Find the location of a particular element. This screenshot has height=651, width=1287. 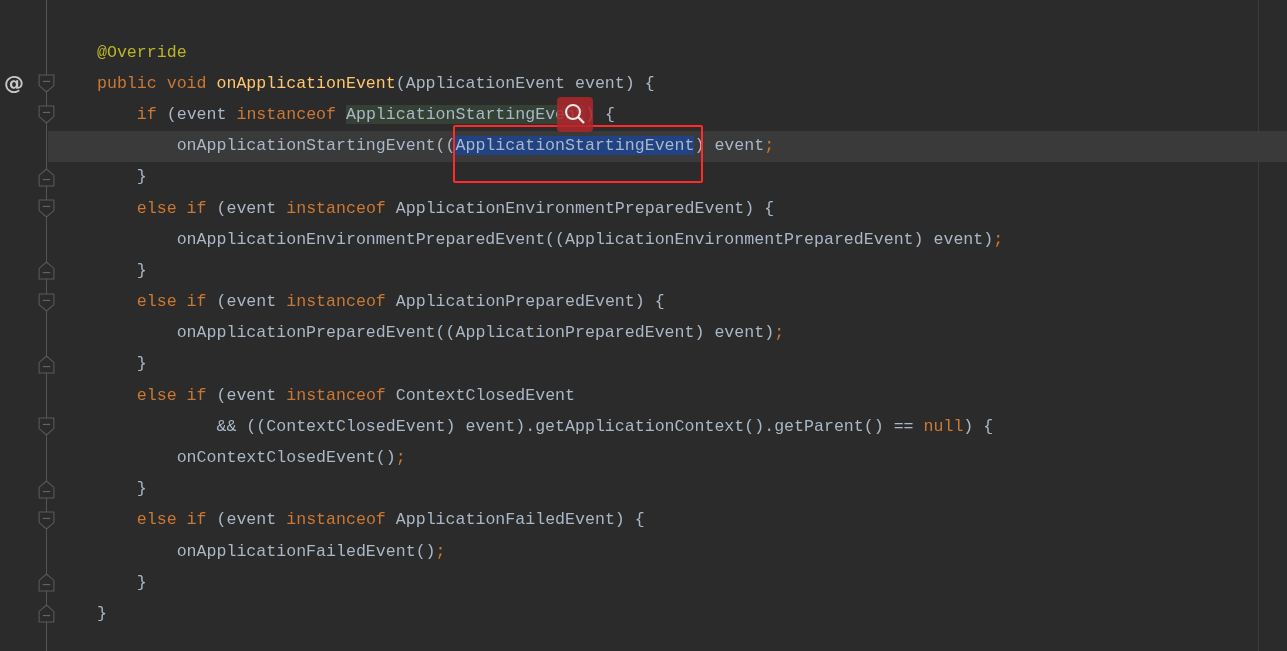

code-line: else if (event instanceof ApplicationEnvironmentPreparedEvent) { is located at coordinates (455, 208).